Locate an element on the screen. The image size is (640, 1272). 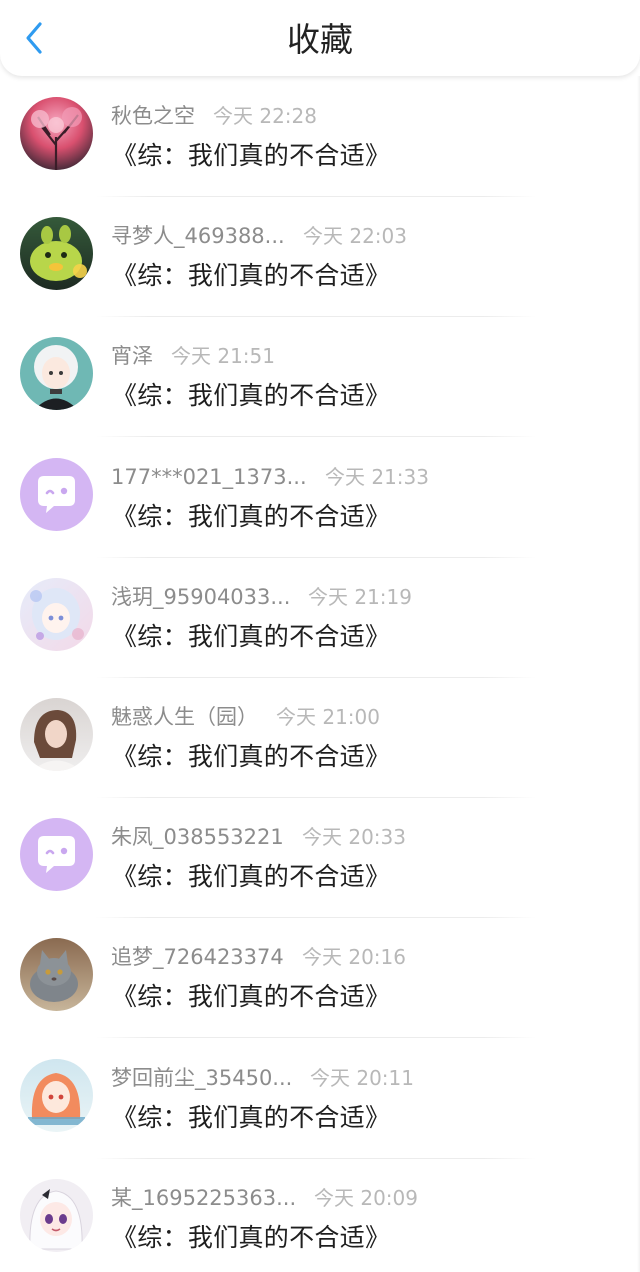
favorite-item: 追梦_726423374 今天 20:16 《综：我们真的不合适》 is located at coordinates (320, 991).